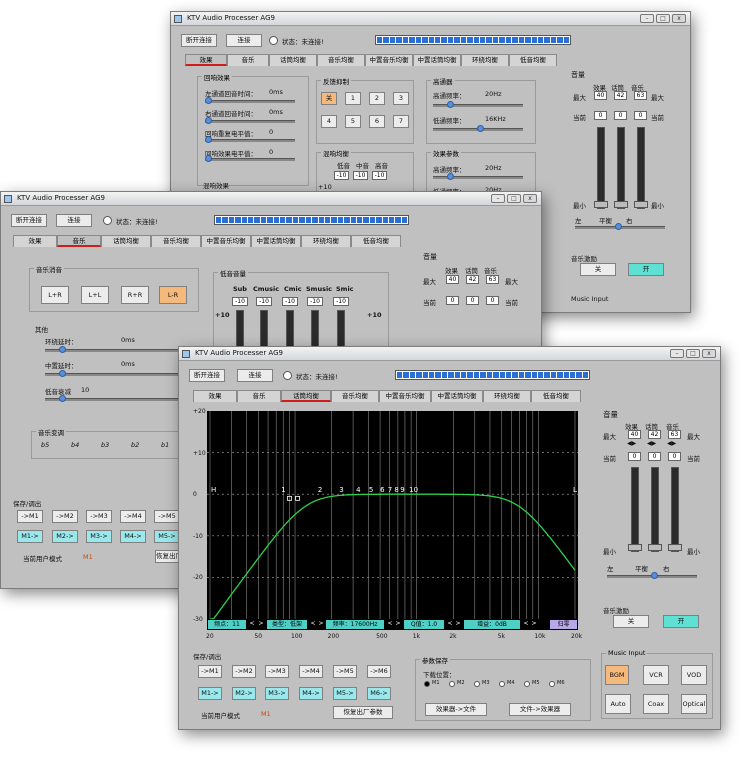  I want to click on store-m4-button: ->M4, so click(133, 516).